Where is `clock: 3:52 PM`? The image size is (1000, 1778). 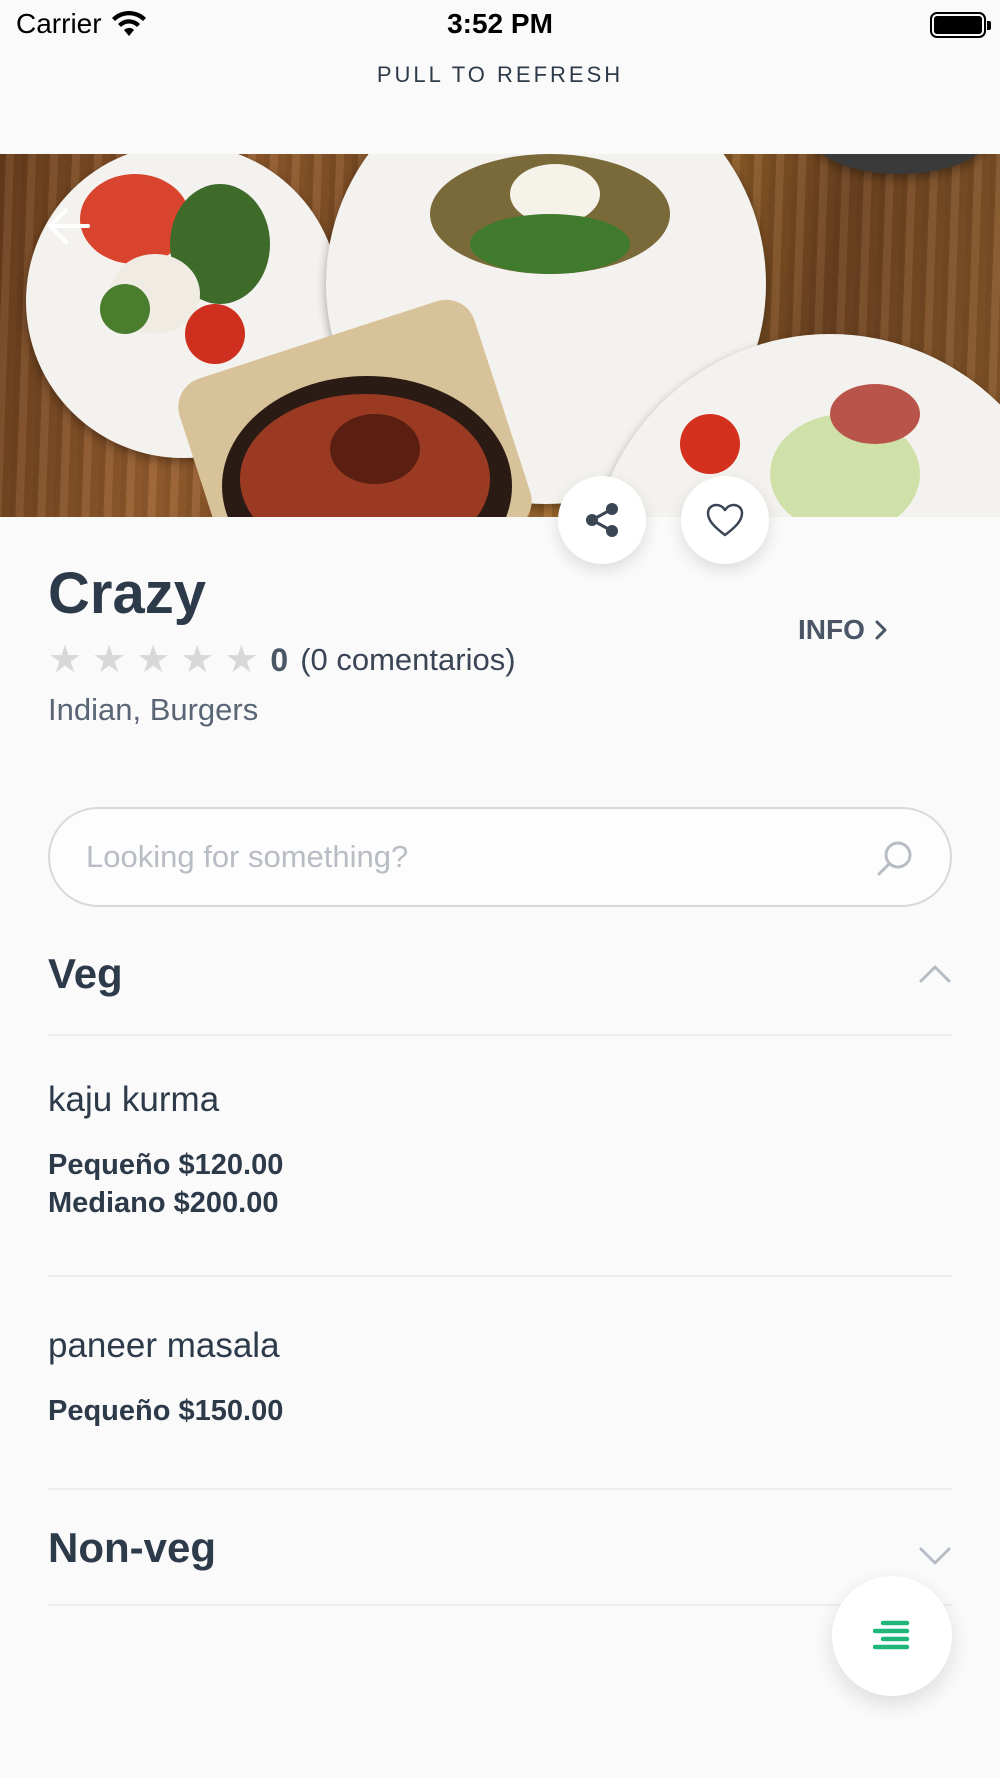 clock: 3:52 PM is located at coordinates (500, 23).